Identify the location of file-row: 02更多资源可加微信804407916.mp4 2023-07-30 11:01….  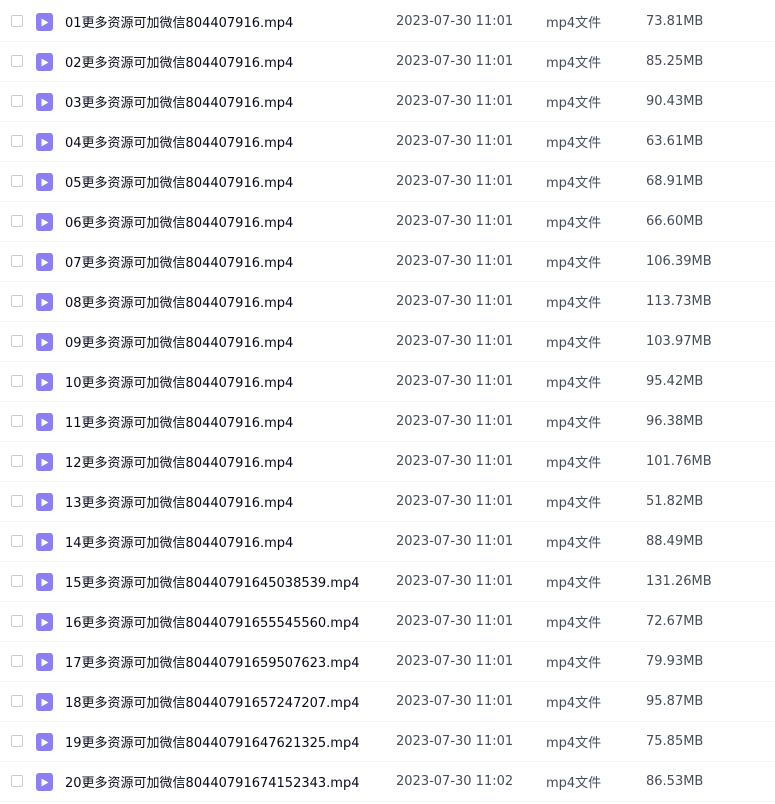
(387, 62).